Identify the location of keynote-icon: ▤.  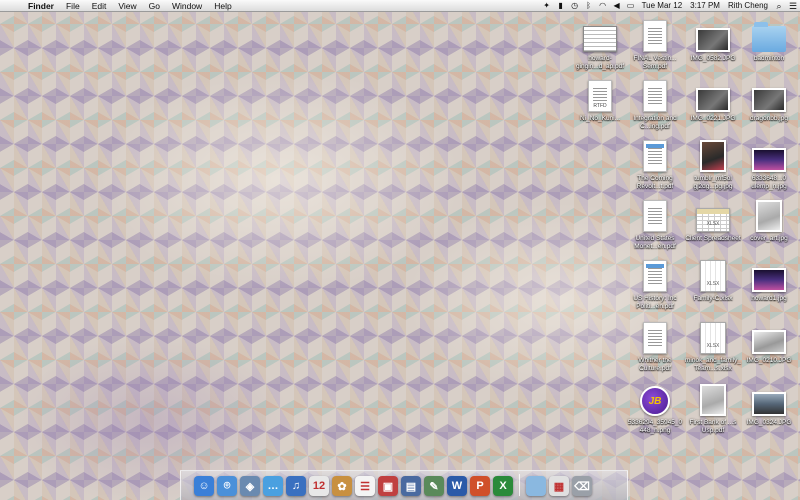
(411, 486).